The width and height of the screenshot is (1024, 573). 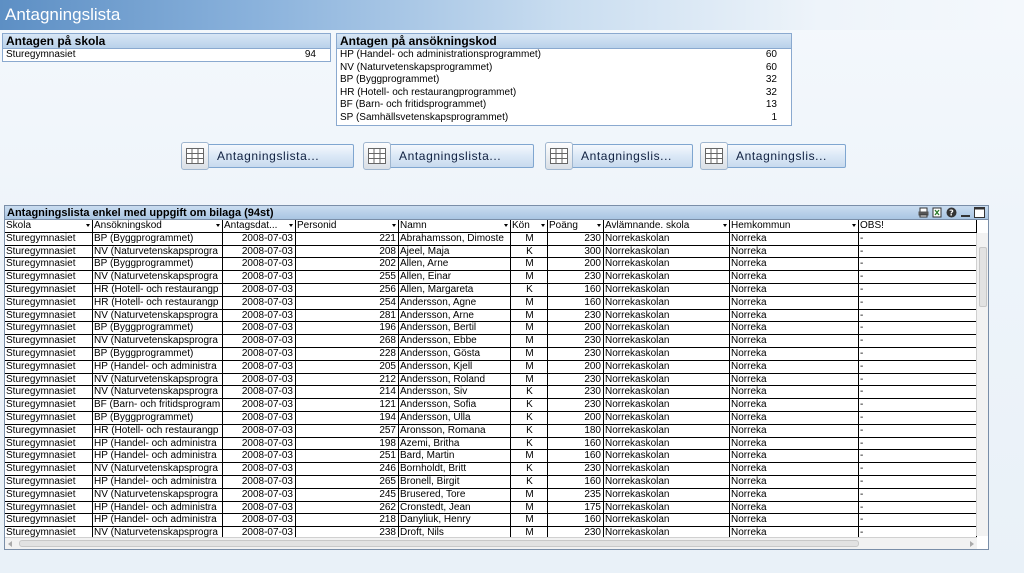 I want to click on col-namn-cell: Bronell, Birgit, so click(x=455, y=481).